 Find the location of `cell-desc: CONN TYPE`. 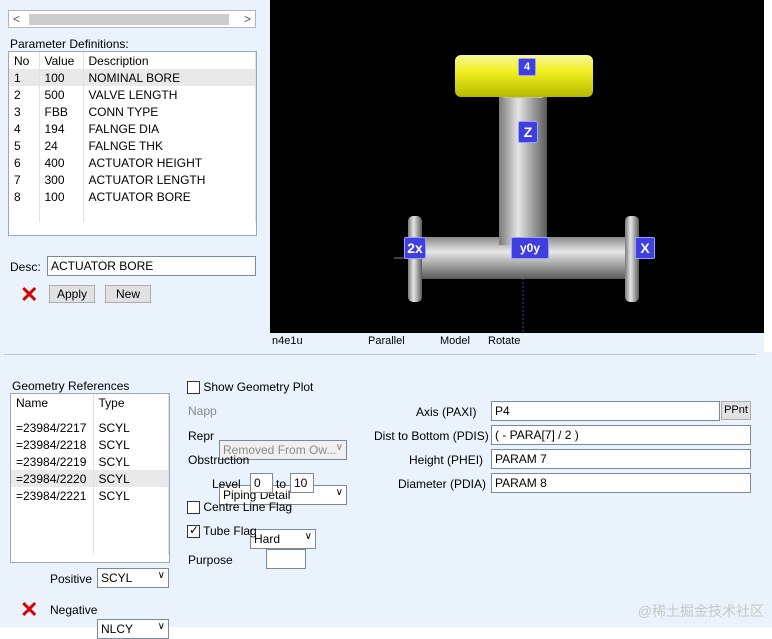

cell-desc: CONN TYPE is located at coordinates (169, 111).